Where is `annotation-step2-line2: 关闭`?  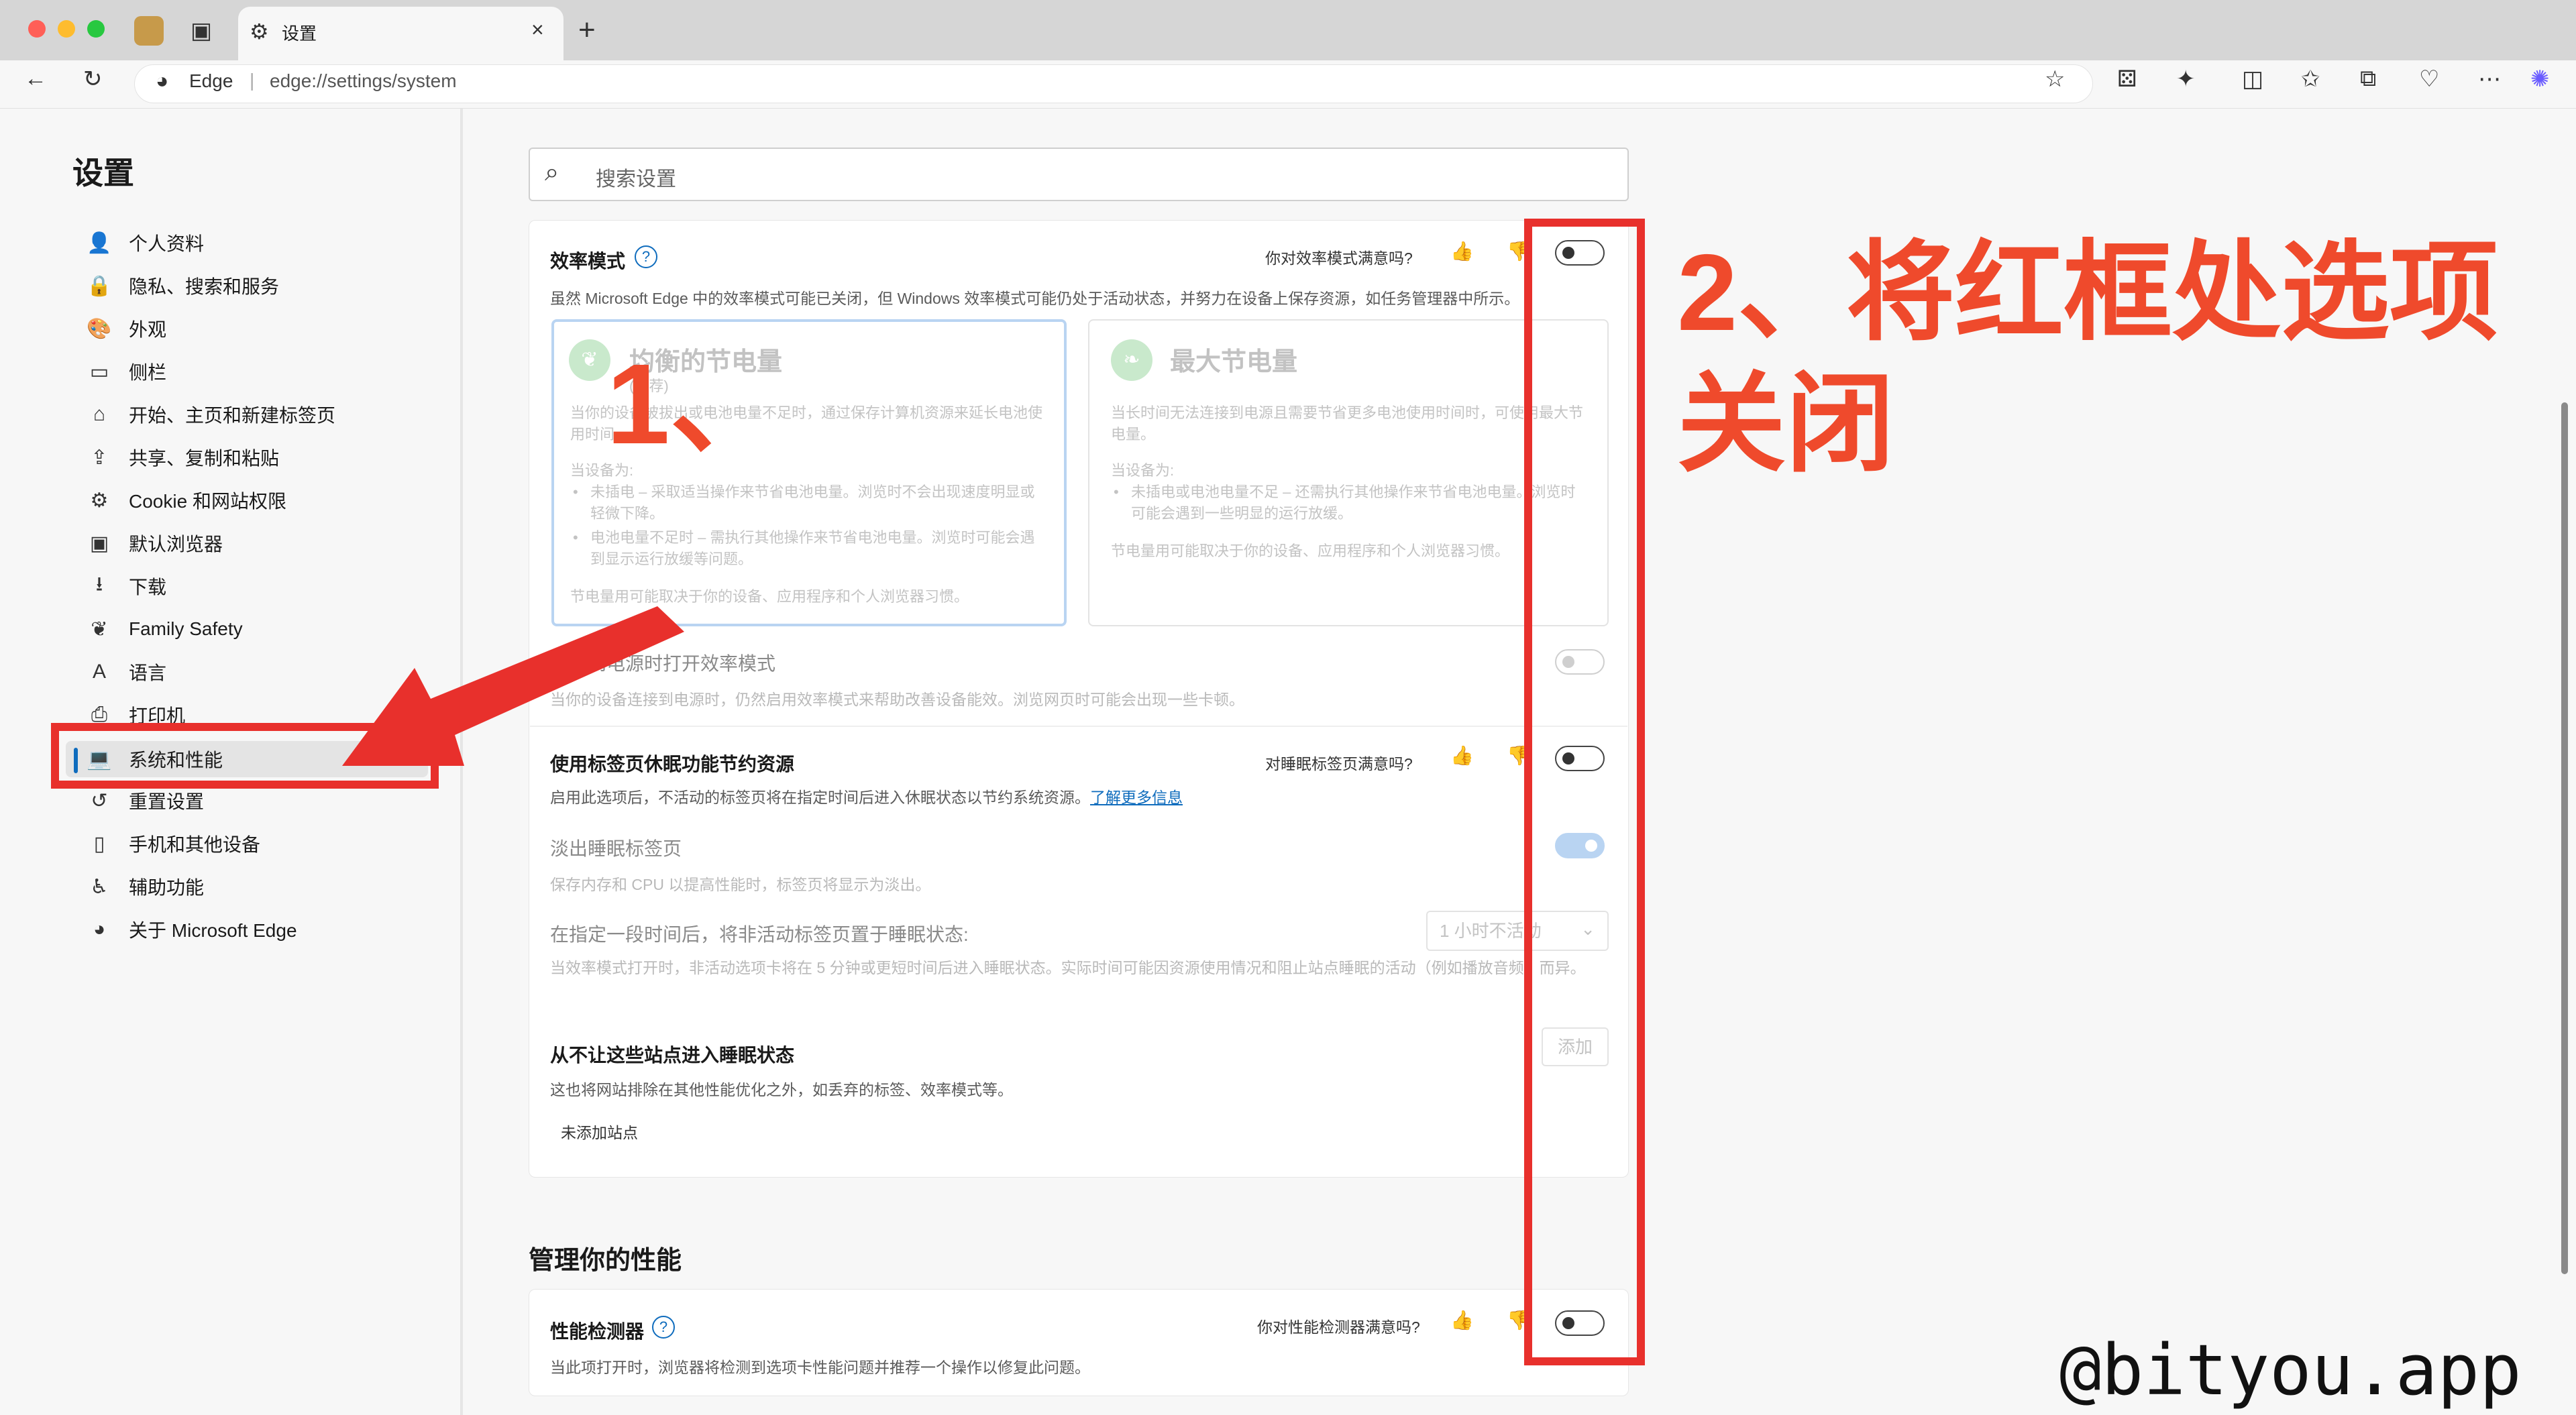 annotation-step2-line2: 关闭 is located at coordinates (1785, 424).